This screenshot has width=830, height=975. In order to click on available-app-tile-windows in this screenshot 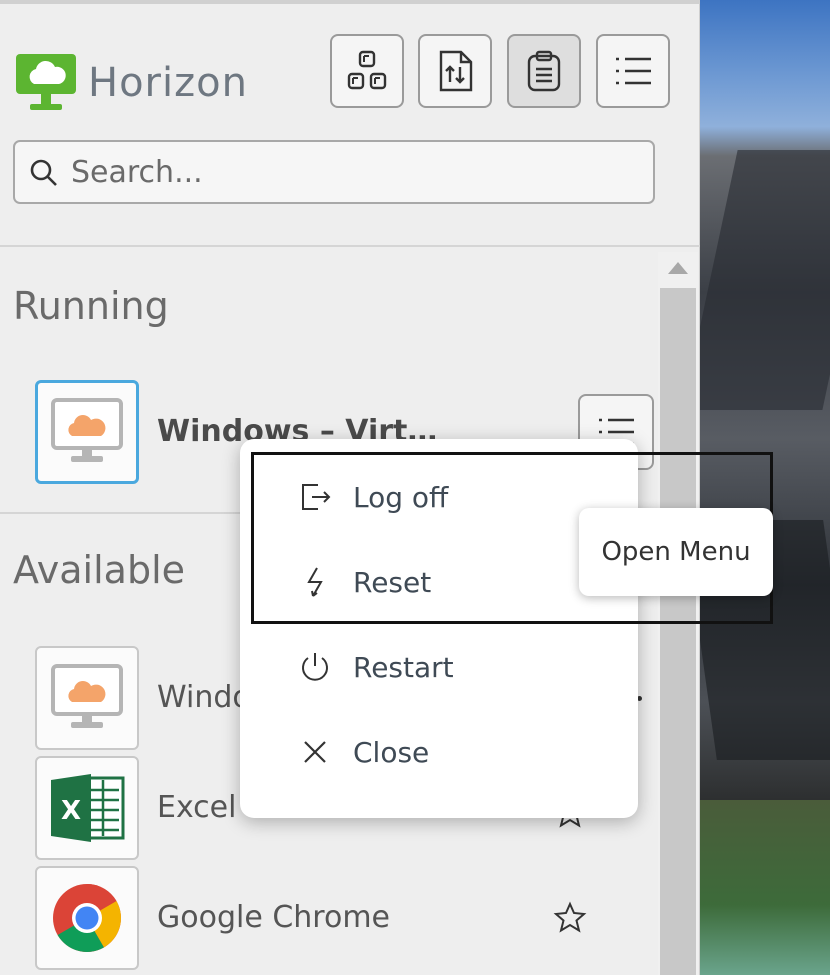, I will do `click(87, 698)`.